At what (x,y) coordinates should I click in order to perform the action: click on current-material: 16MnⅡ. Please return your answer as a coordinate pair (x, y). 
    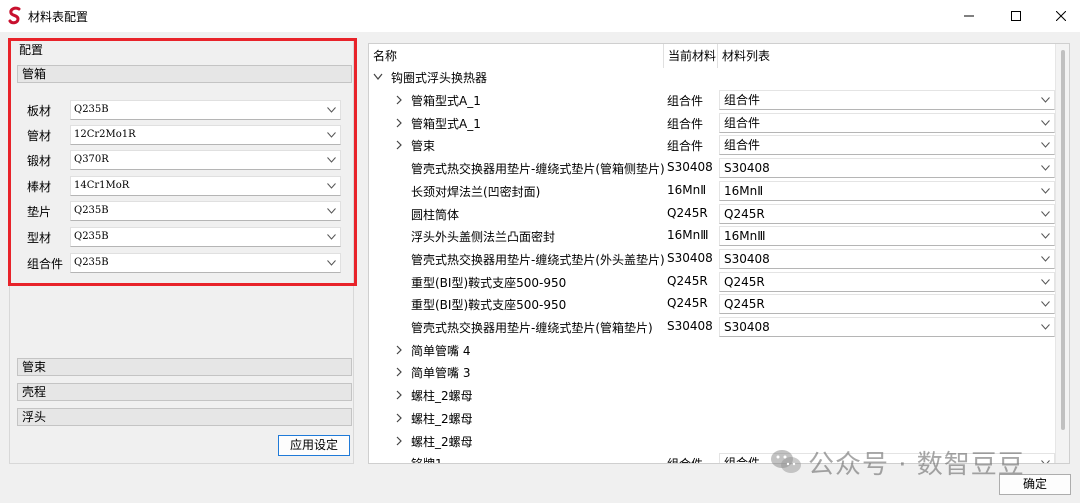
    Looking at the image, I should click on (687, 189).